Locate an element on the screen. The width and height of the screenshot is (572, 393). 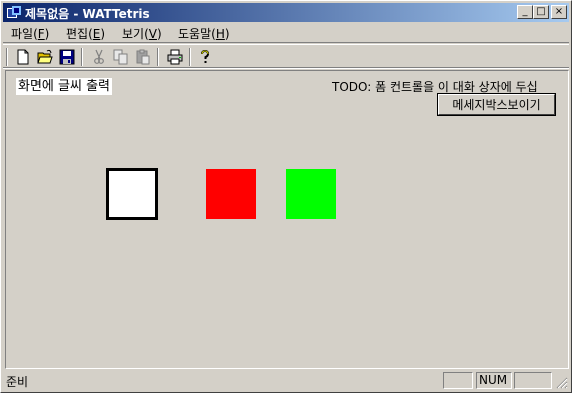
toolbar-grip is located at coordinates (7, 57).